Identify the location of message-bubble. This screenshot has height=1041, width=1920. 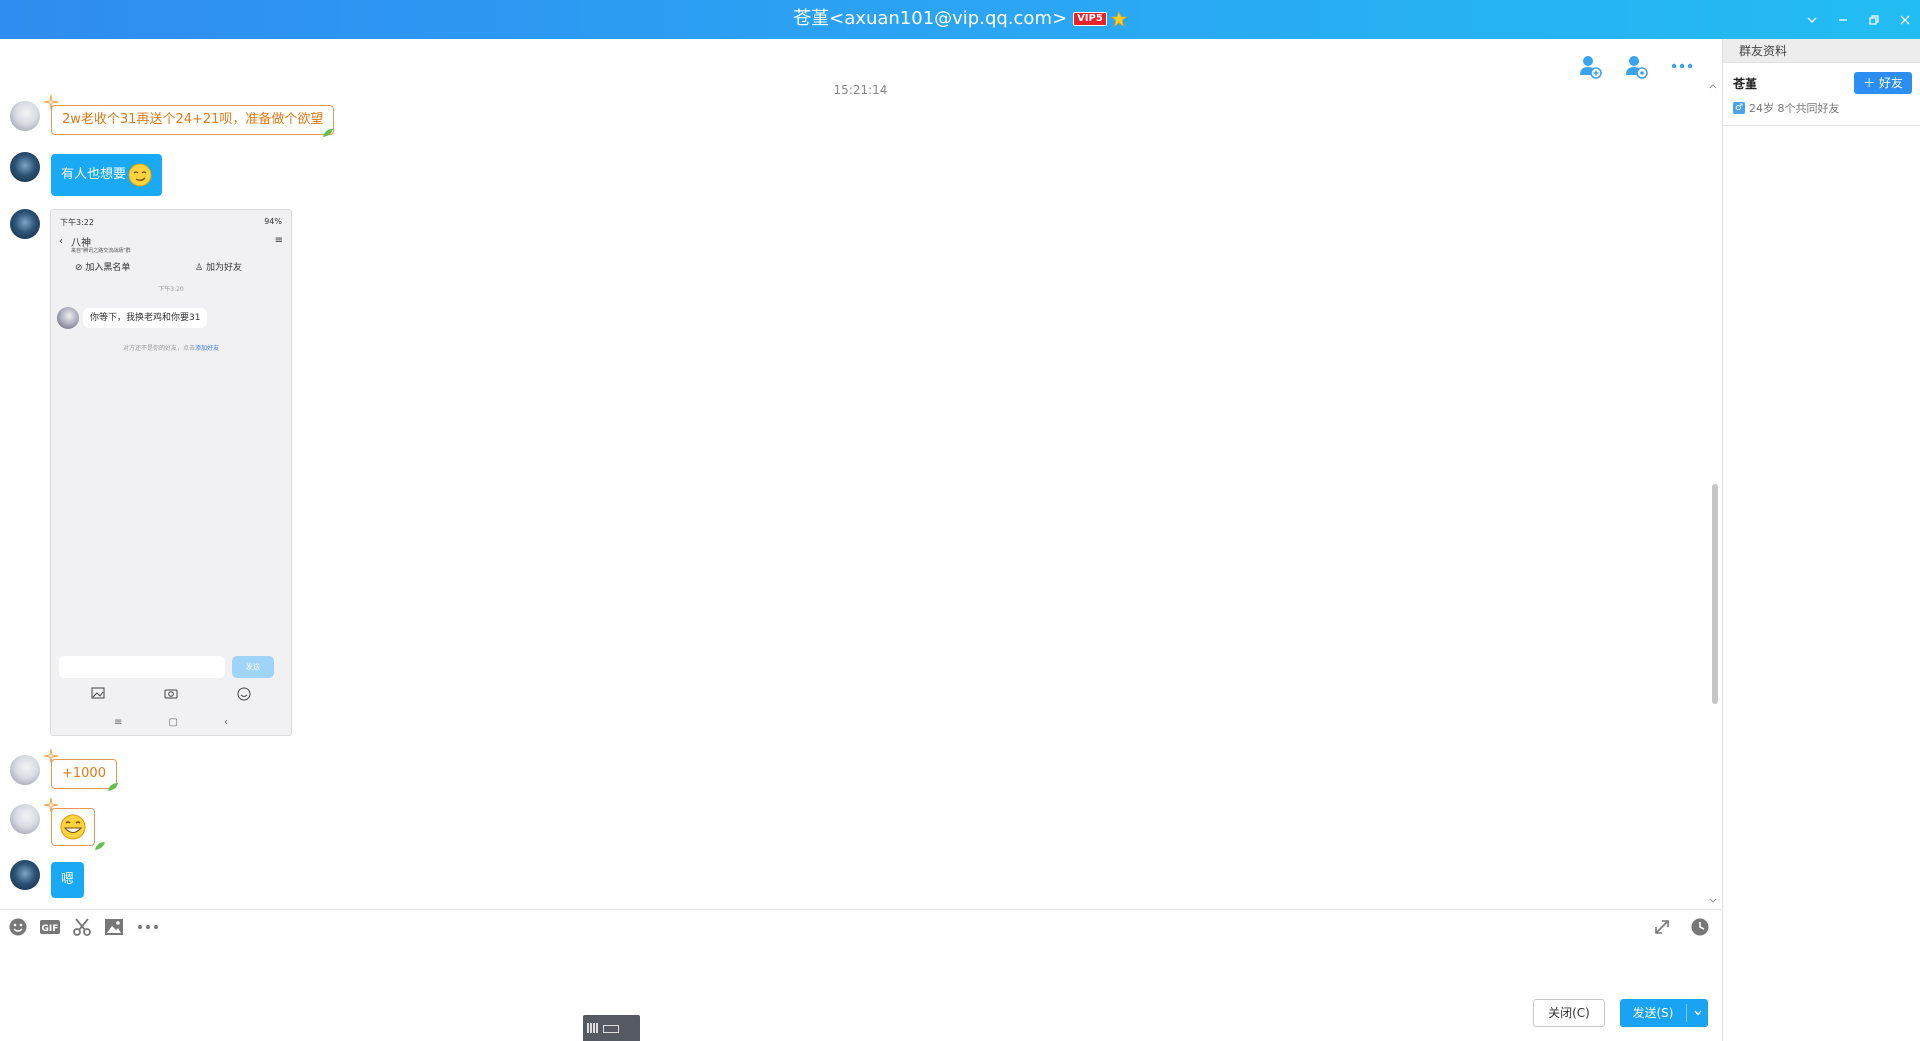
(73, 827).